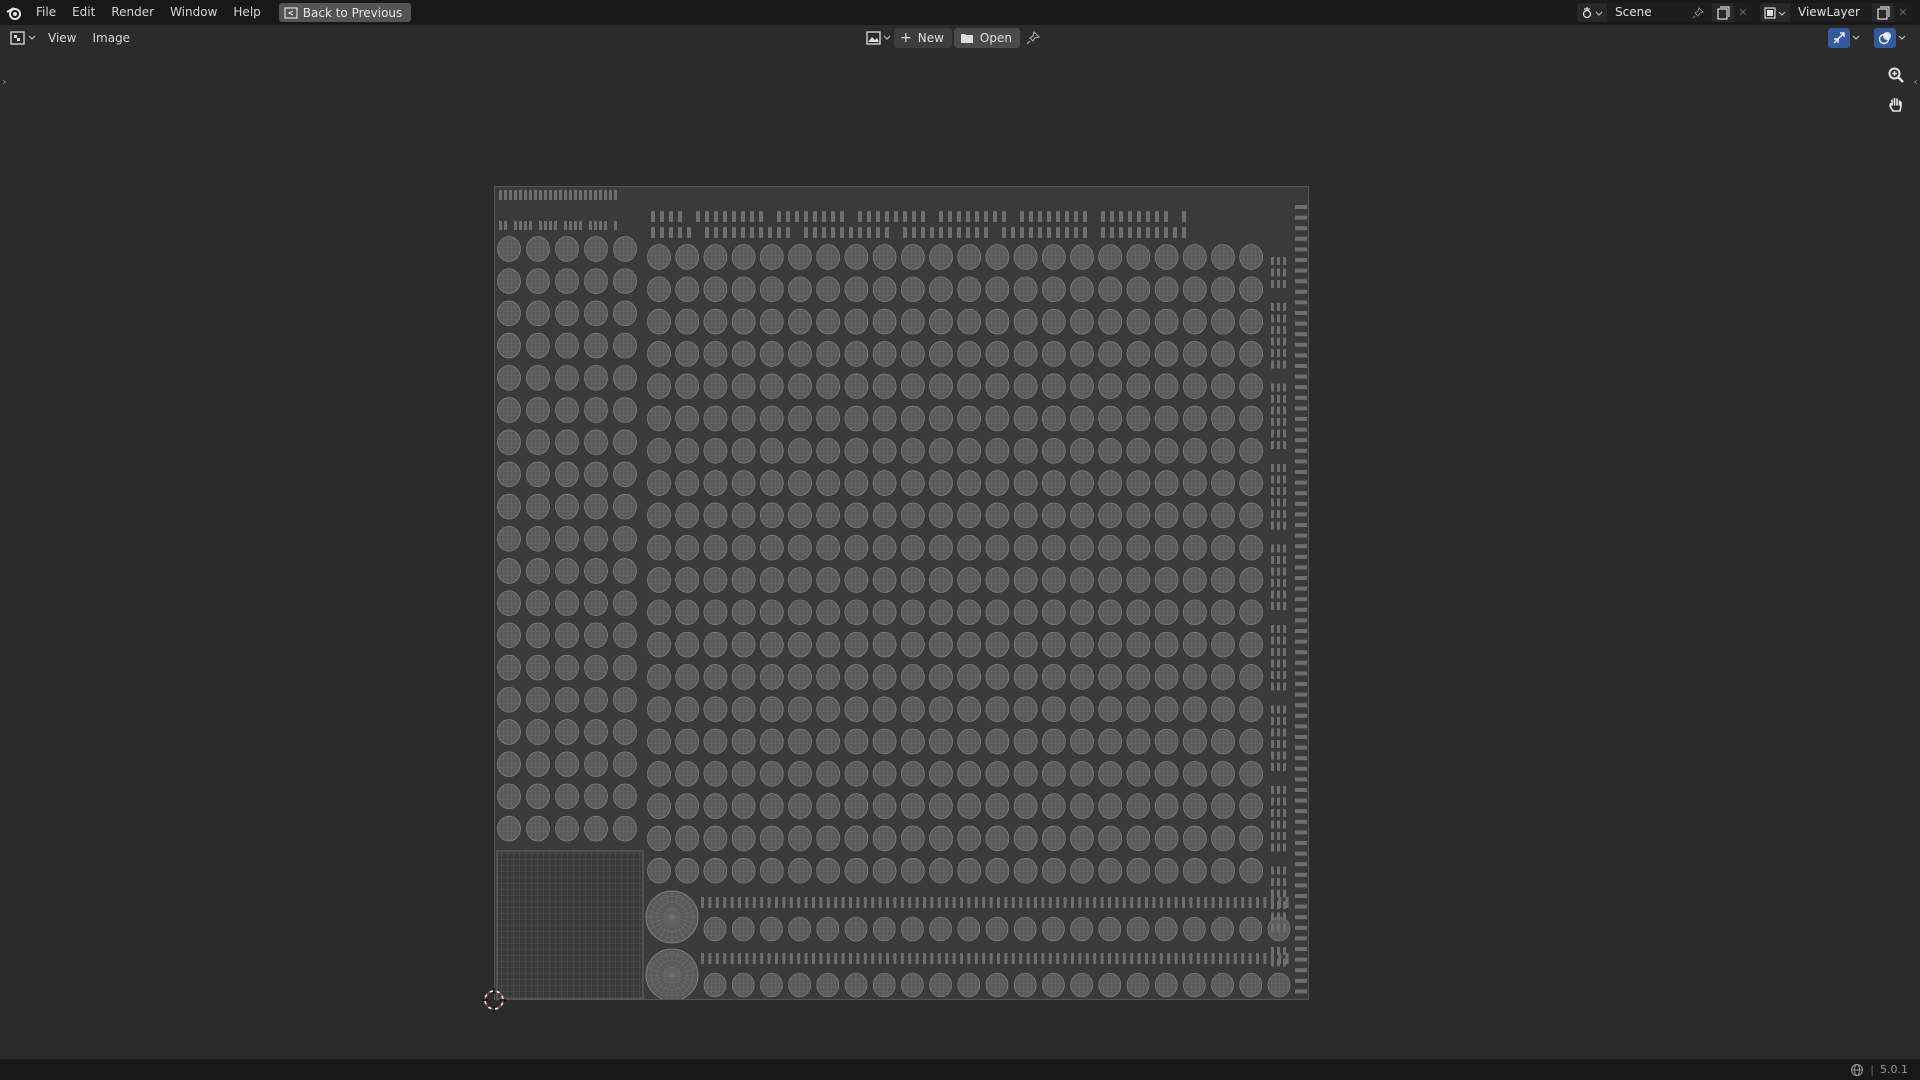  Describe the element at coordinates (345, 12) in the screenshot. I see `back-to-previous-button: Back to Previous` at that location.